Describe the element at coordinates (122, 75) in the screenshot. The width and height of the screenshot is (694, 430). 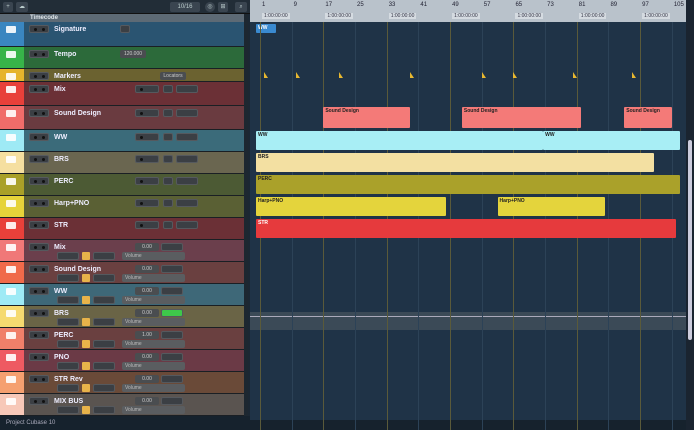
I see `track-markers: Markers Locators` at that location.